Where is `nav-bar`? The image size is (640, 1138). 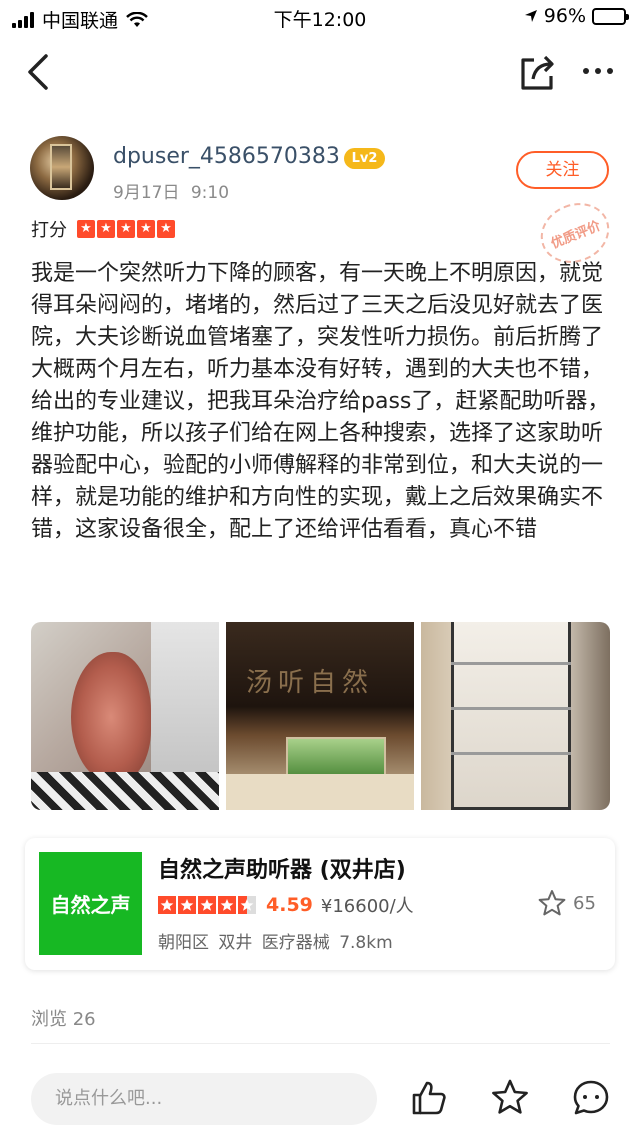
nav-bar is located at coordinates (320, 72).